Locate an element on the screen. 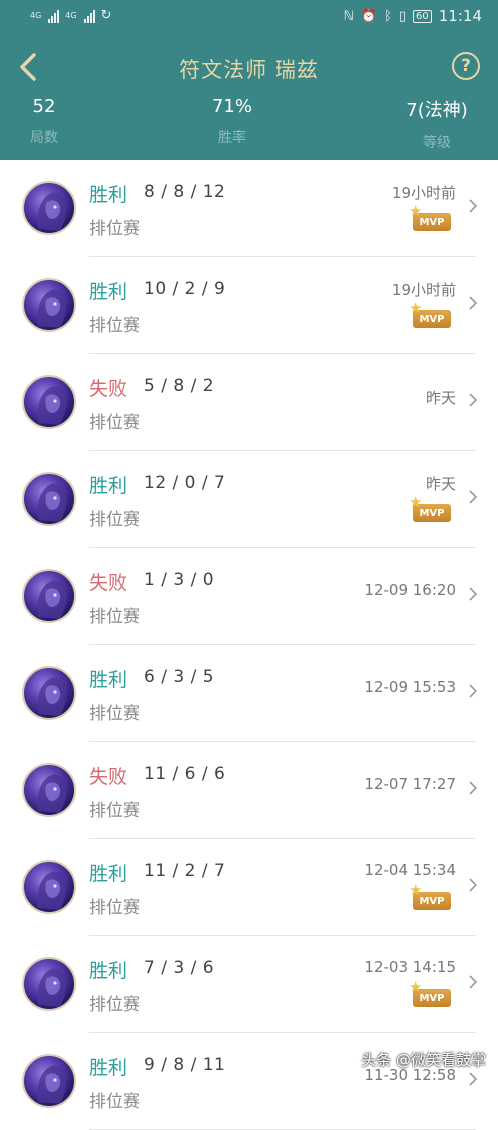 The width and height of the screenshot is (498, 1130). page-title: 符文法师 瑞兹 is located at coordinates (249, 70).